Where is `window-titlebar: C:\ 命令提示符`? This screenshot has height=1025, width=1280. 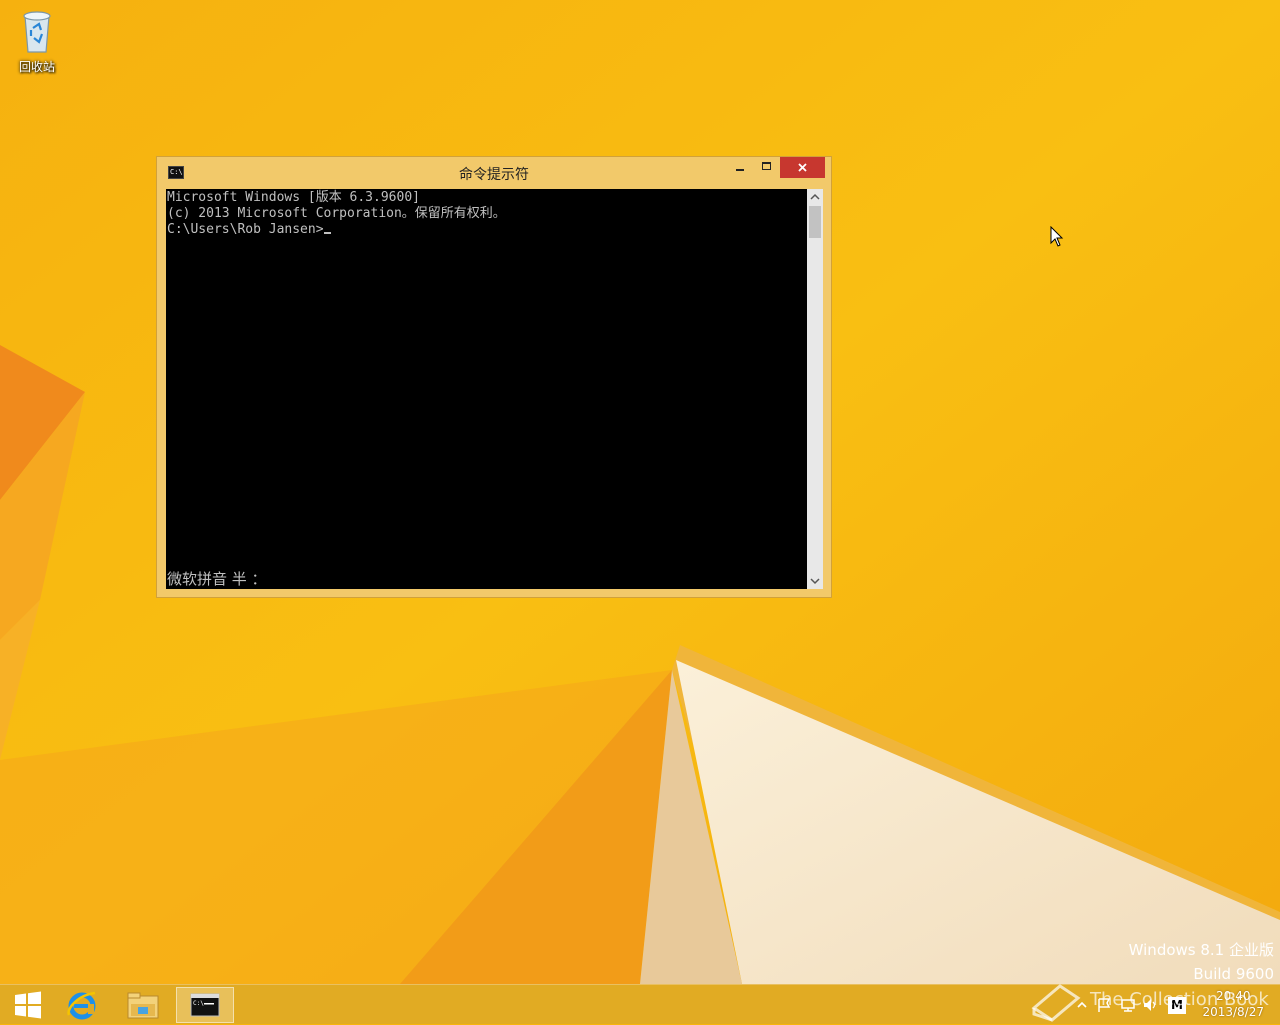
window-titlebar: C:\ 命令提示符 is located at coordinates (494, 172).